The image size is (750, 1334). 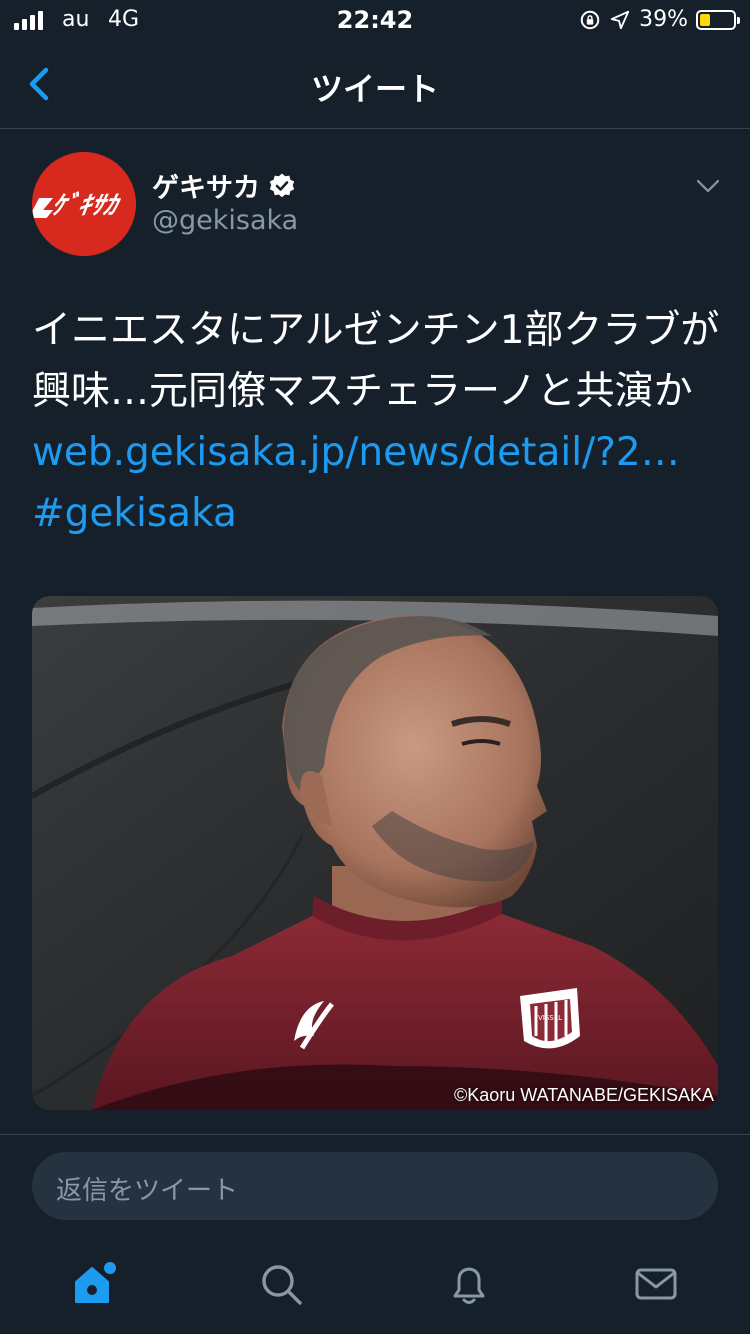 I want to click on status-bar: au 4G 22:42 39%, so click(x=375, y=20).